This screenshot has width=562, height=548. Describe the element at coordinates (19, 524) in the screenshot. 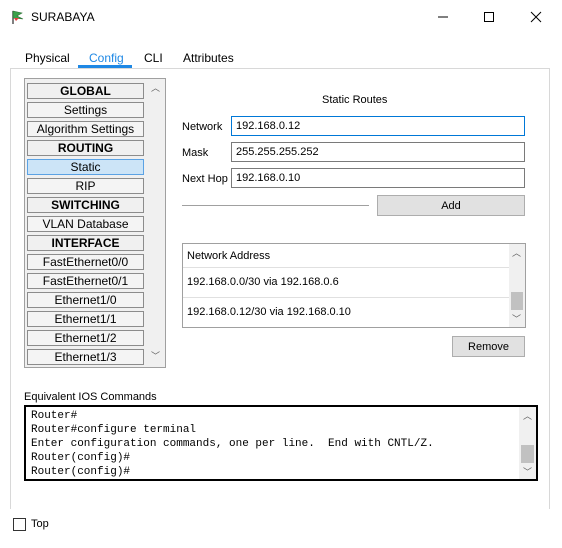

I see `top-checkbox` at that location.